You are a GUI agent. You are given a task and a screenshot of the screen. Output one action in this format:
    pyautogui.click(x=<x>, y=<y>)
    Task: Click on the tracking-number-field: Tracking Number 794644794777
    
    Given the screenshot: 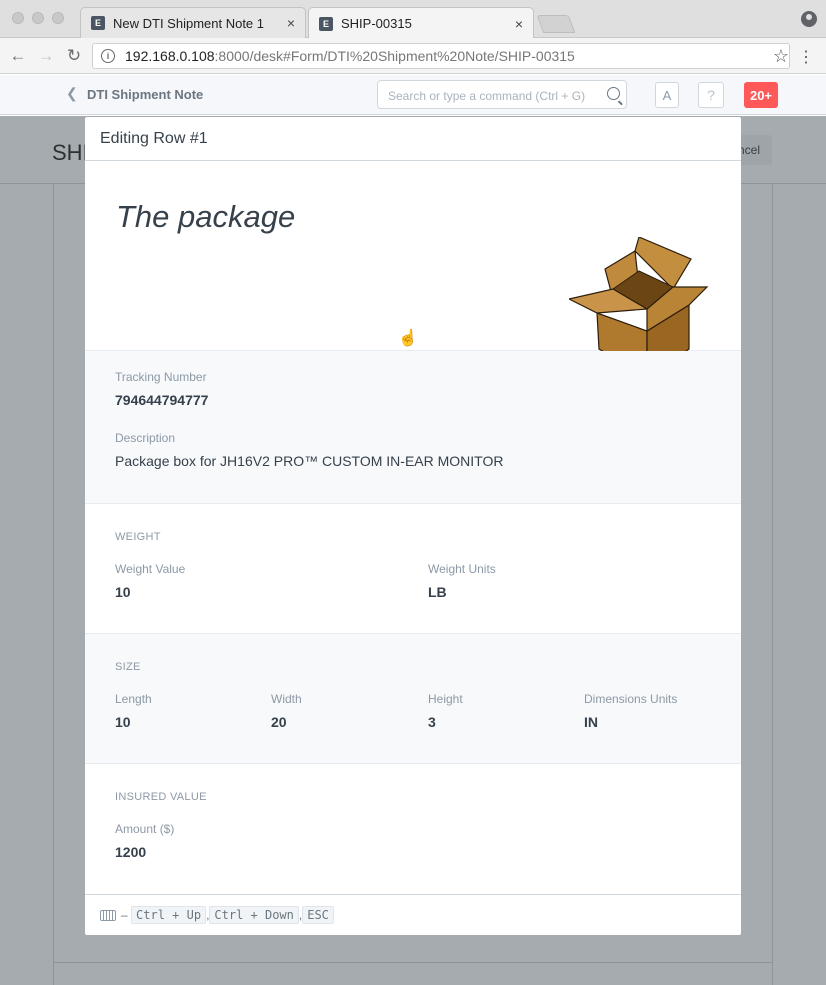 What is the action you would take?
    pyautogui.click(x=161, y=389)
    